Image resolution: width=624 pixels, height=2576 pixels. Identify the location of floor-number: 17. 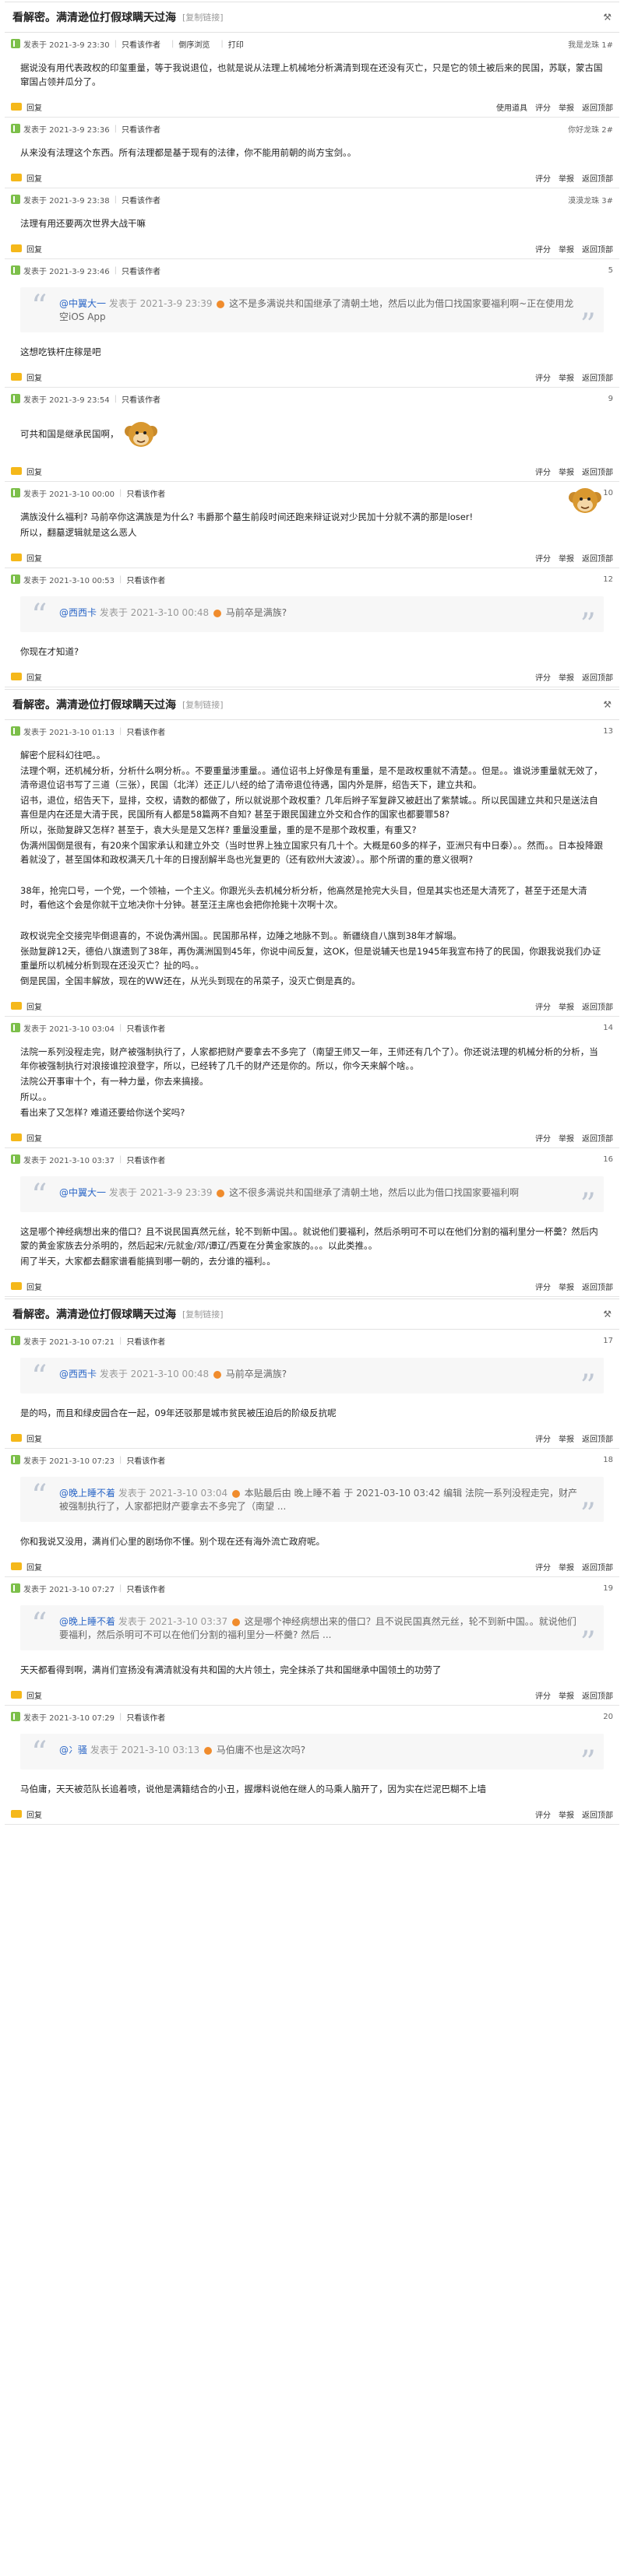
(608, 1341).